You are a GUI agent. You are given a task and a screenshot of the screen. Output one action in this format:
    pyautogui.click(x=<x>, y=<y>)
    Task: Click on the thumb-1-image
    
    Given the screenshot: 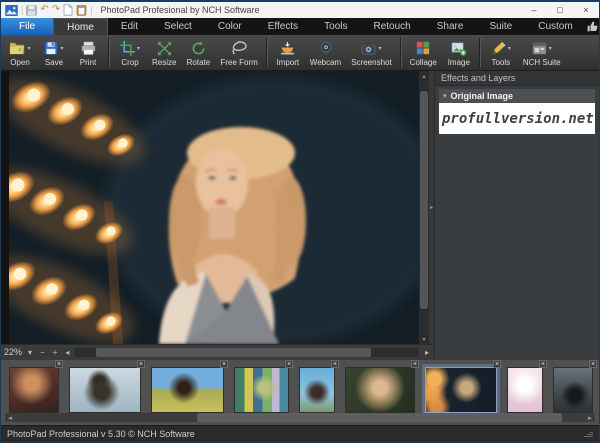 What is the action you would take?
    pyautogui.click(x=34, y=390)
    